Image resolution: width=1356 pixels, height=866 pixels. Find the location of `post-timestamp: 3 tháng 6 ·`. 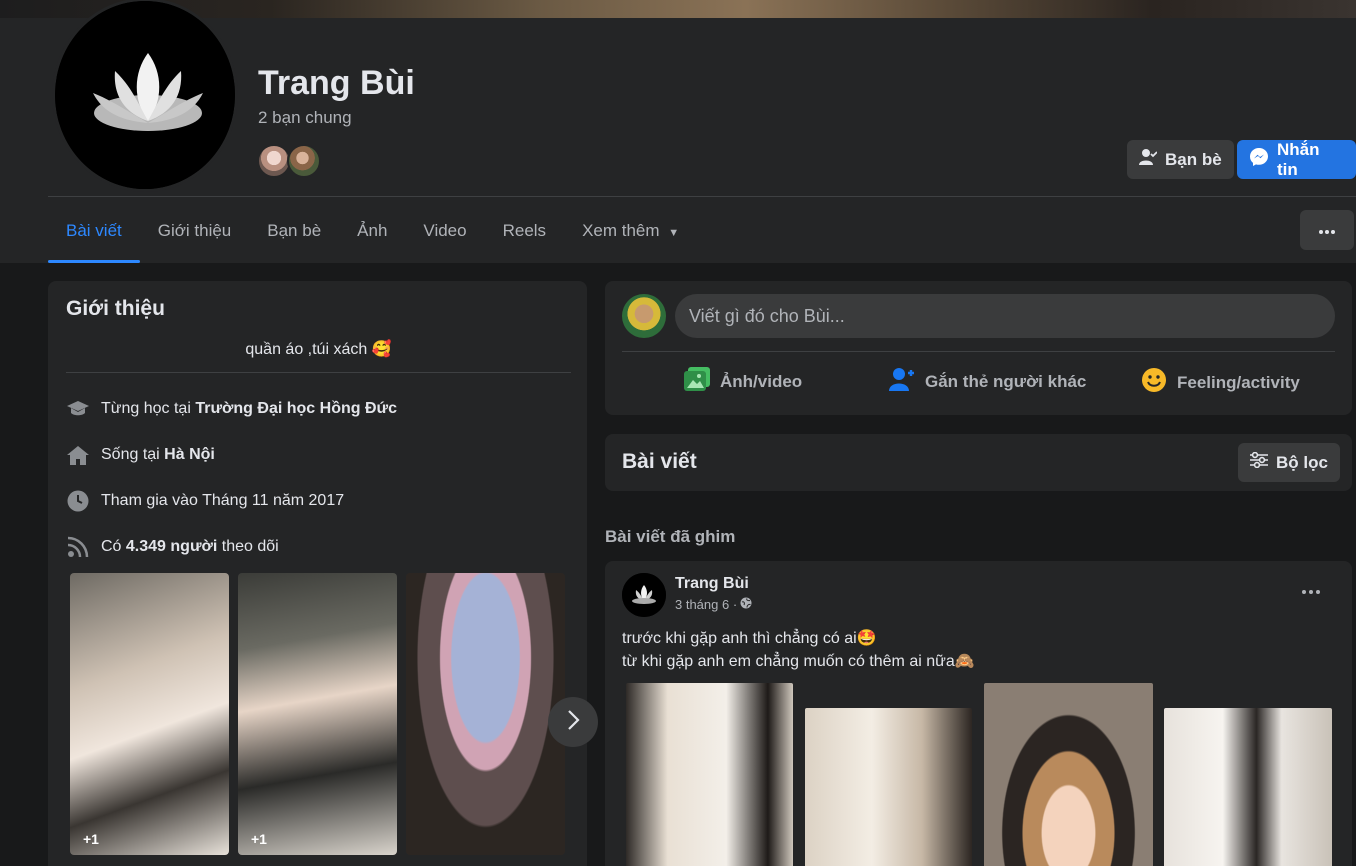

post-timestamp: 3 tháng 6 · is located at coordinates (706, 604).